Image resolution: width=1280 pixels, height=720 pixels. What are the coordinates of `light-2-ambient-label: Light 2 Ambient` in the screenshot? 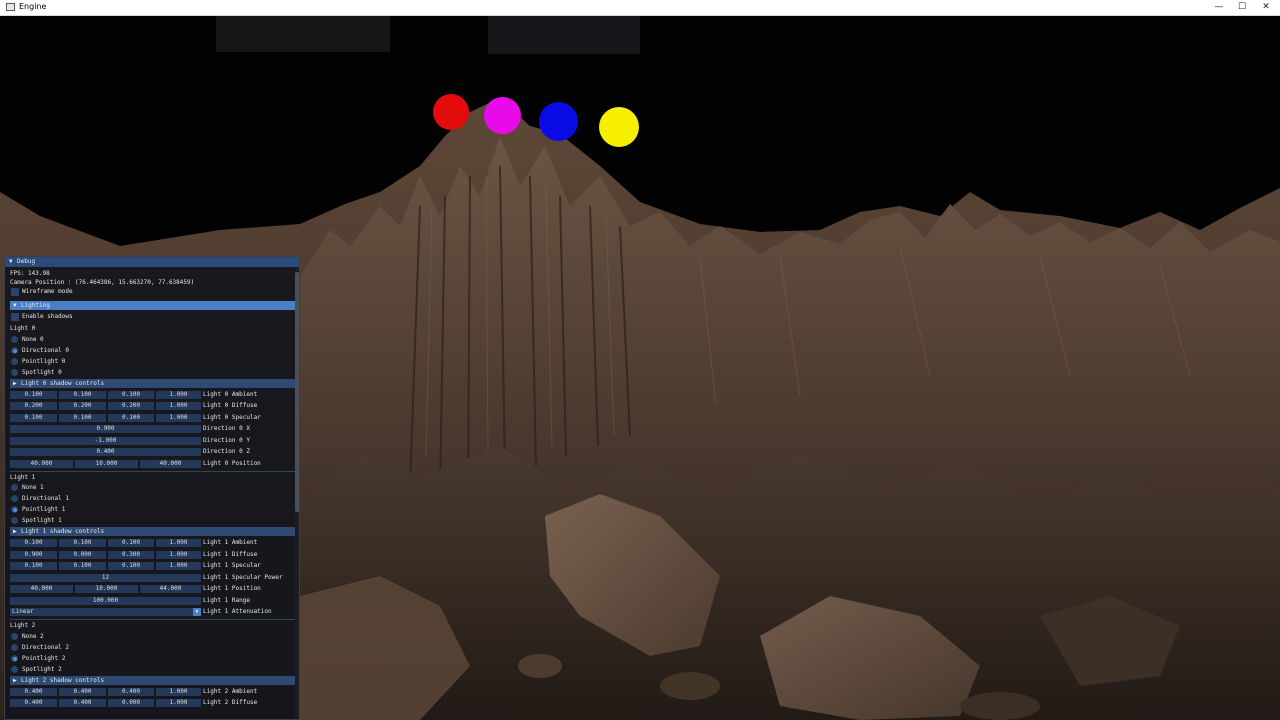 It's located at (230, 691).